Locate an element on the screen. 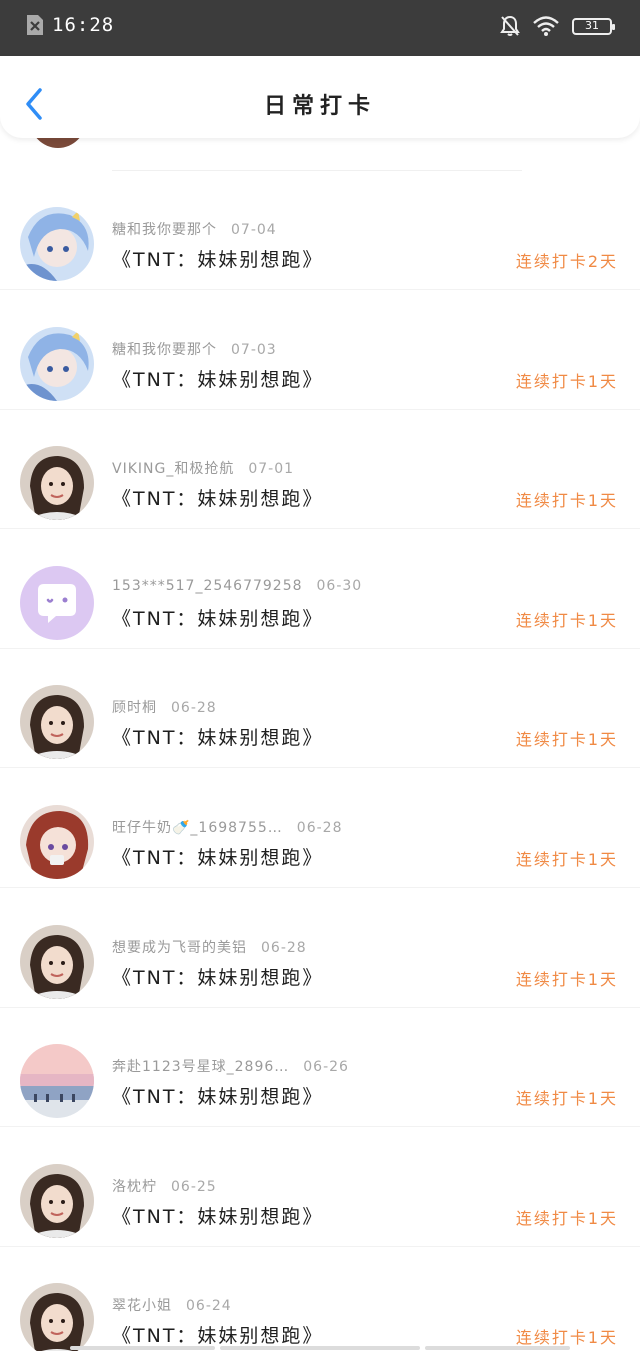 The width and height of the screenshot is (640, 1351). sim-card-icon is located at coordinates (35, 25).